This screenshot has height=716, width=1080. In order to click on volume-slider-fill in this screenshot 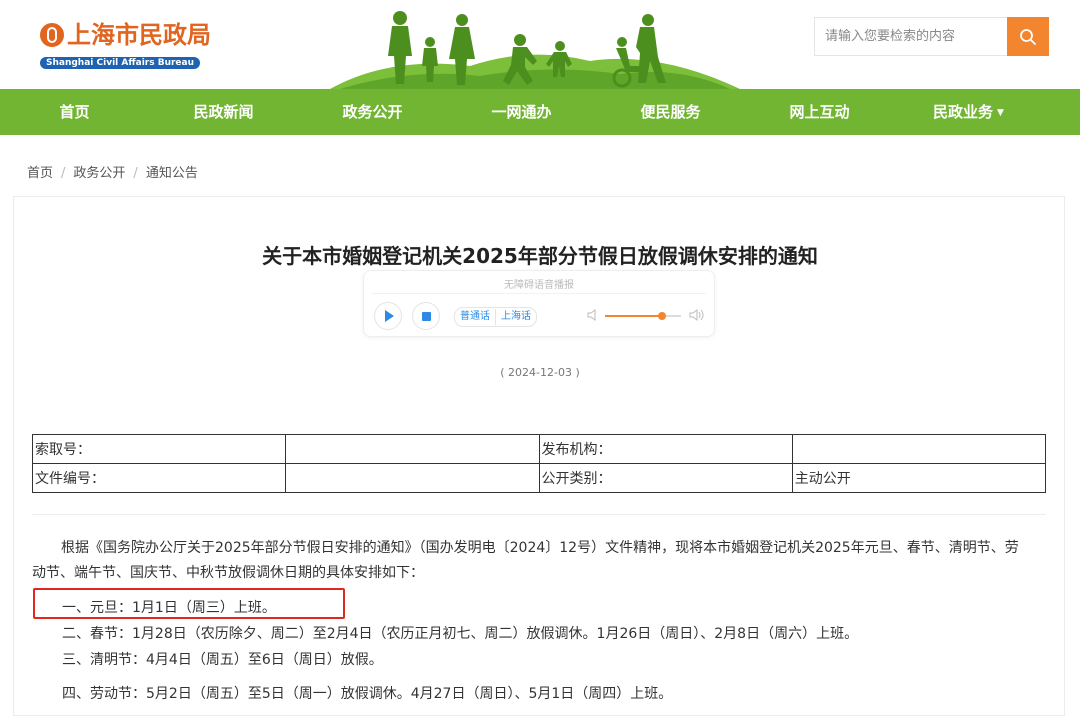, I will do `click(633, 316)`.